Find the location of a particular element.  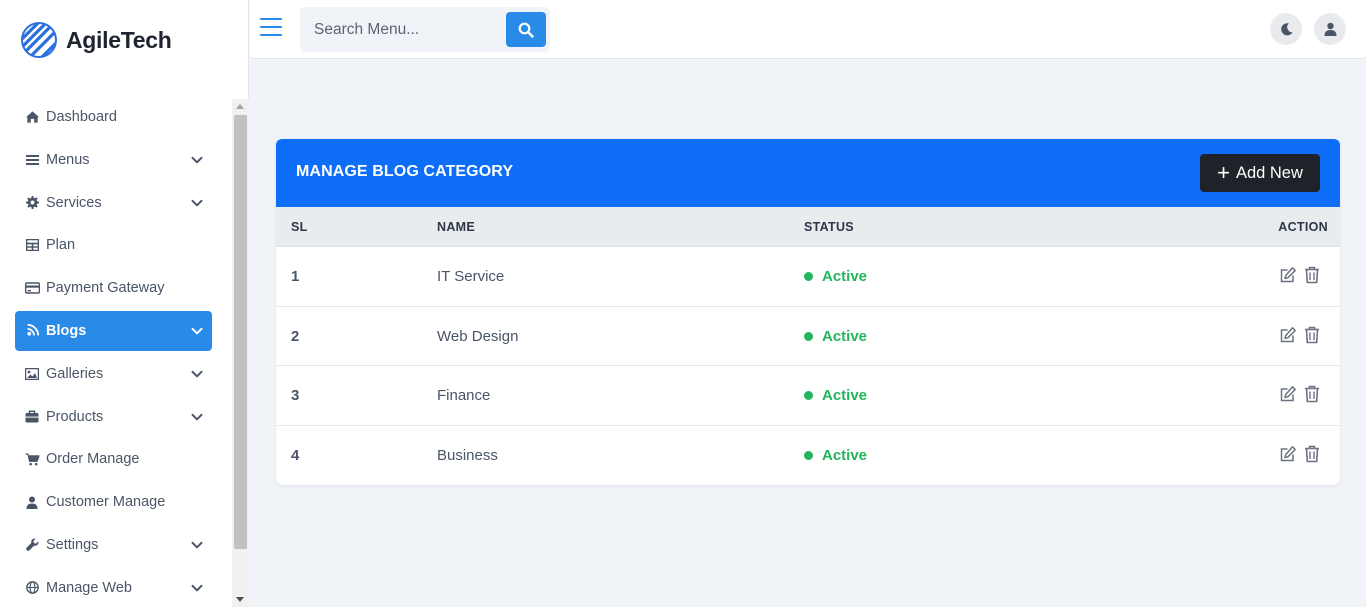

table-row: 4 Business Active is located at coordinates (808, 456).